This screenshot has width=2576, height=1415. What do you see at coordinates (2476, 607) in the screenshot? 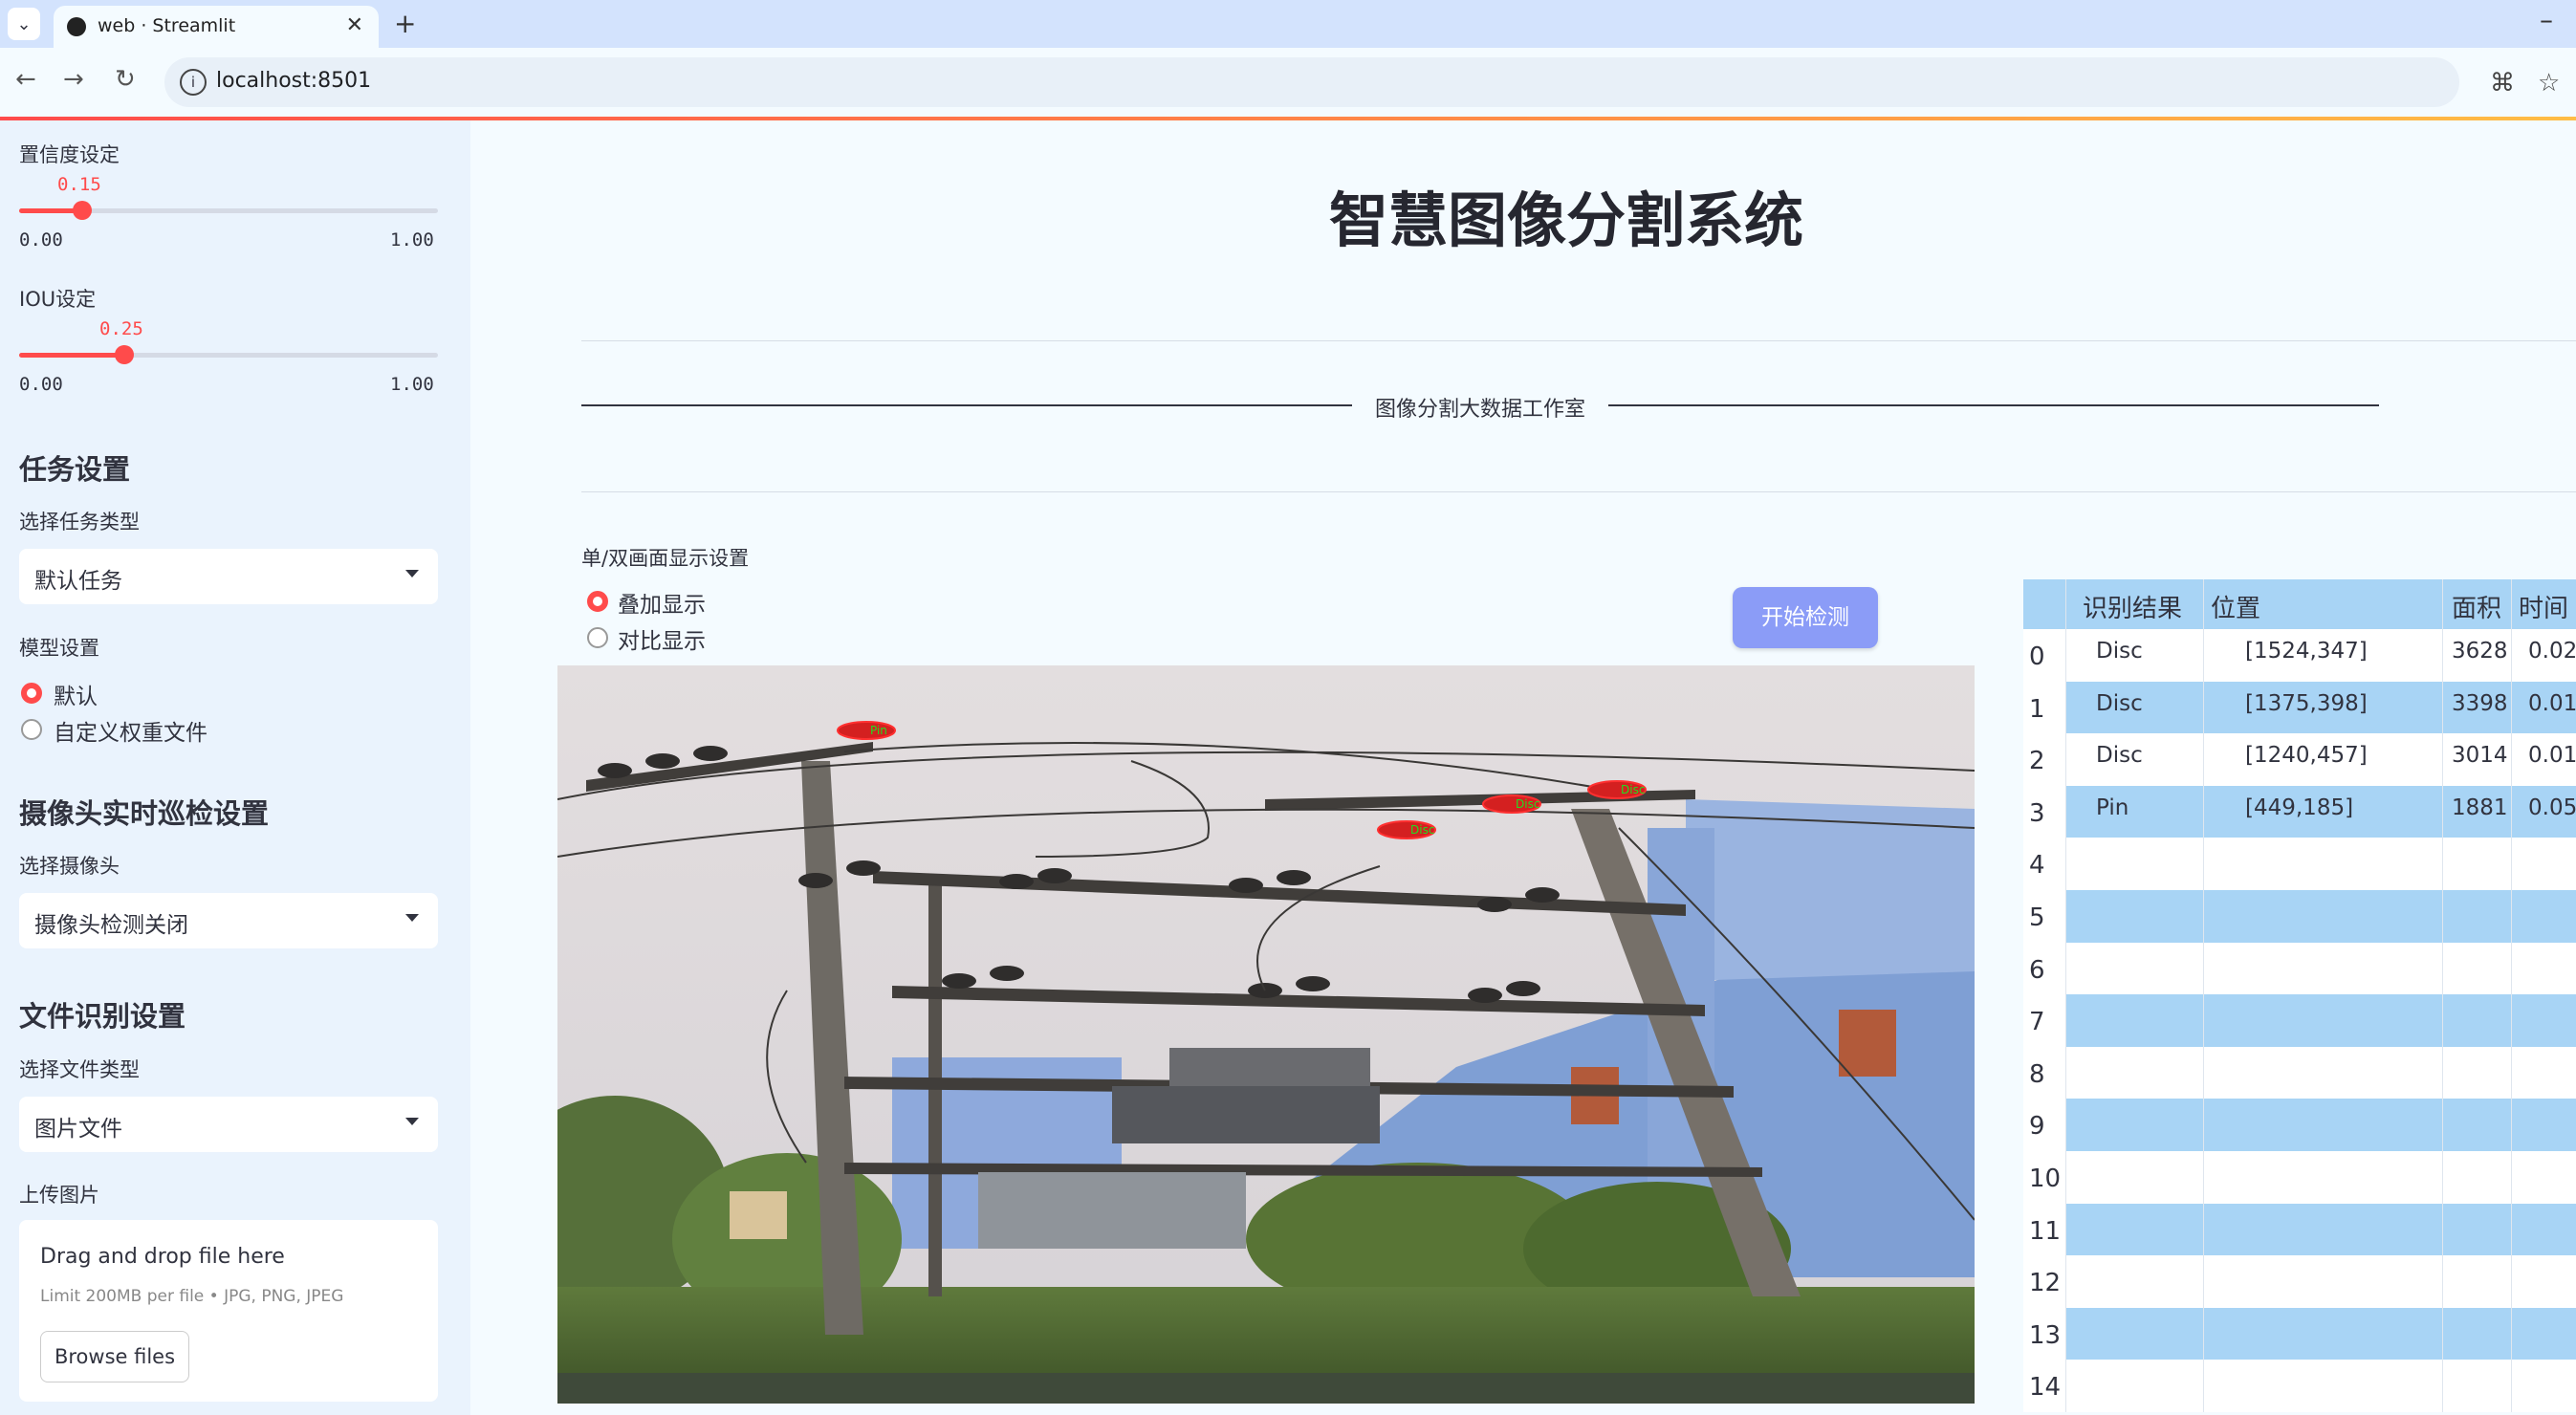
I see `column-header: 面积` at bounding box center [2476, 607].